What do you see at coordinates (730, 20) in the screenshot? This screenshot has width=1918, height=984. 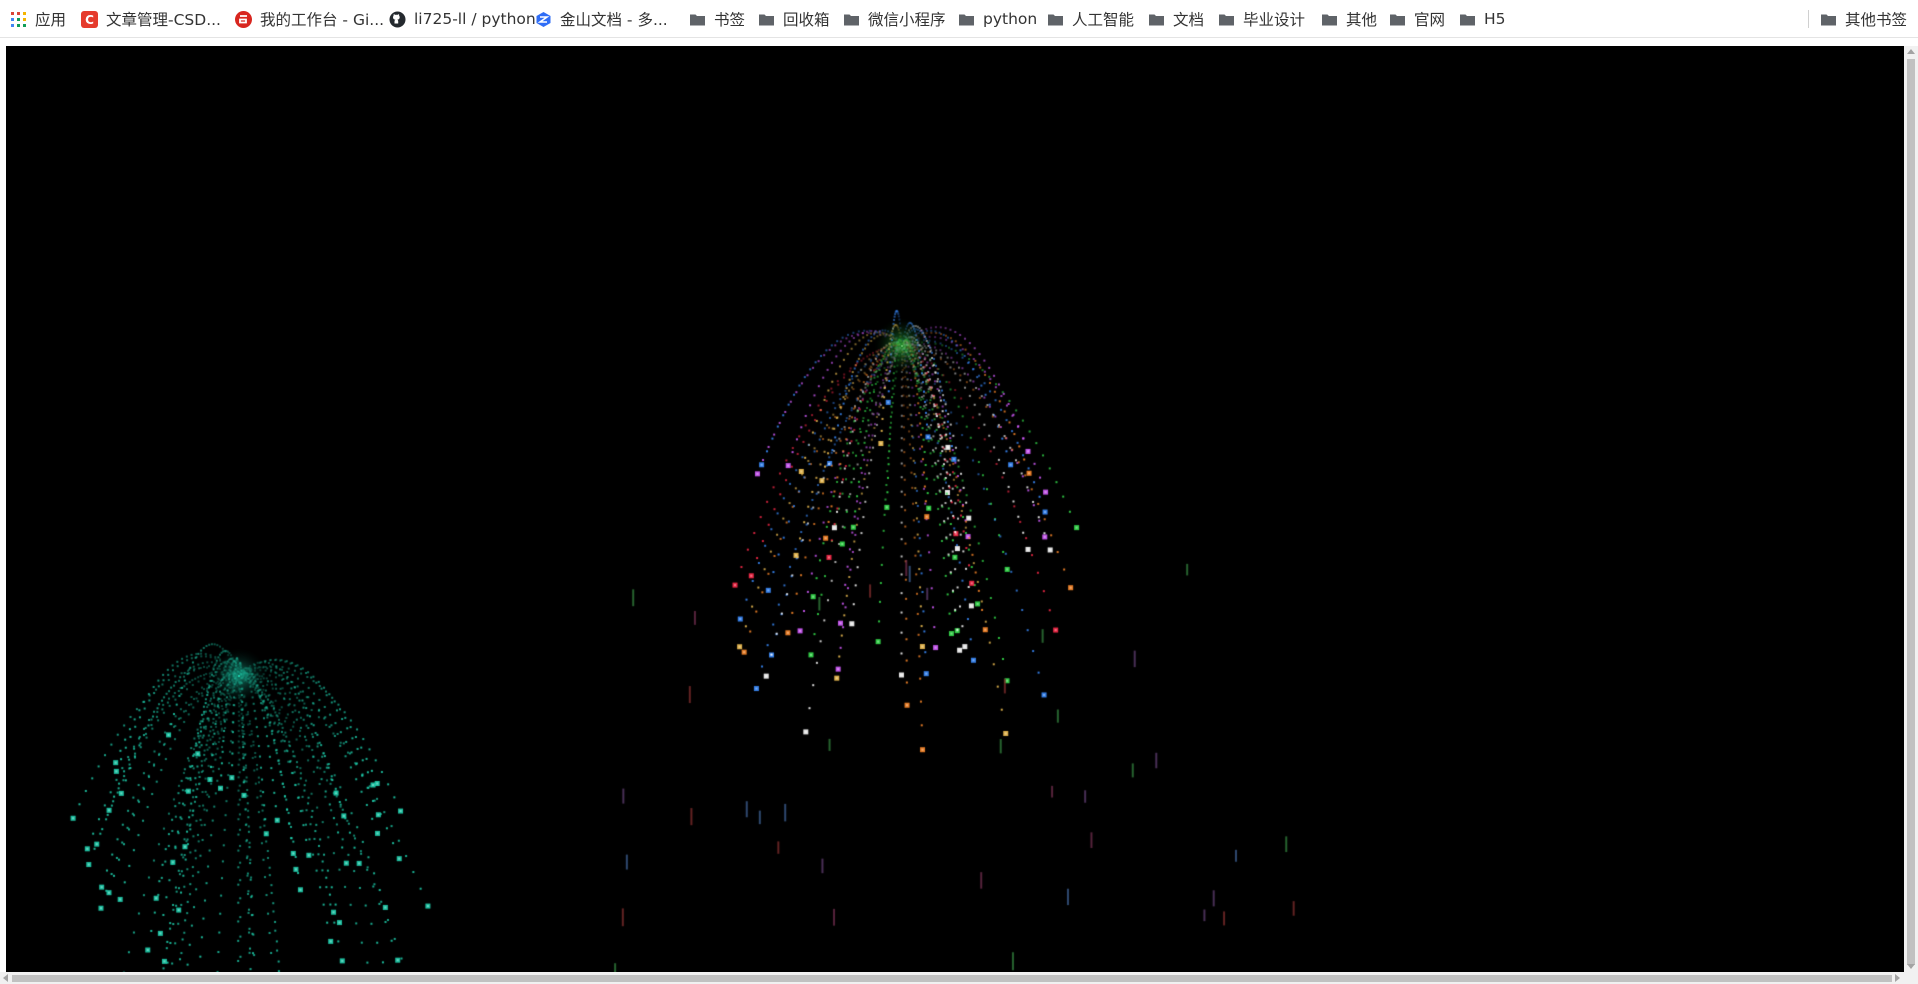 I see `folder-label: 书签` at bounding box center [730, 20].